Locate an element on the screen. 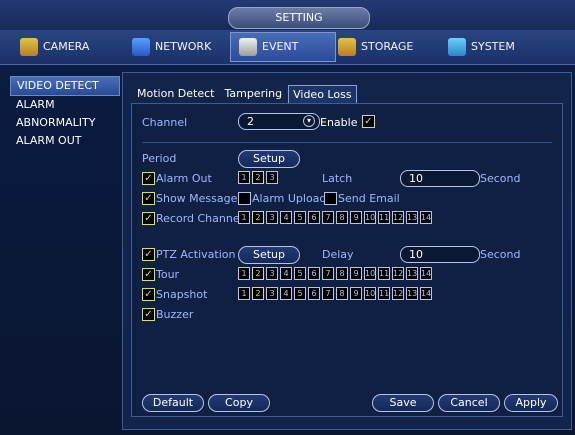 This screenshot has height=435, width=575. tour-checkbox: ✓ is located at coordinates (148, 274).